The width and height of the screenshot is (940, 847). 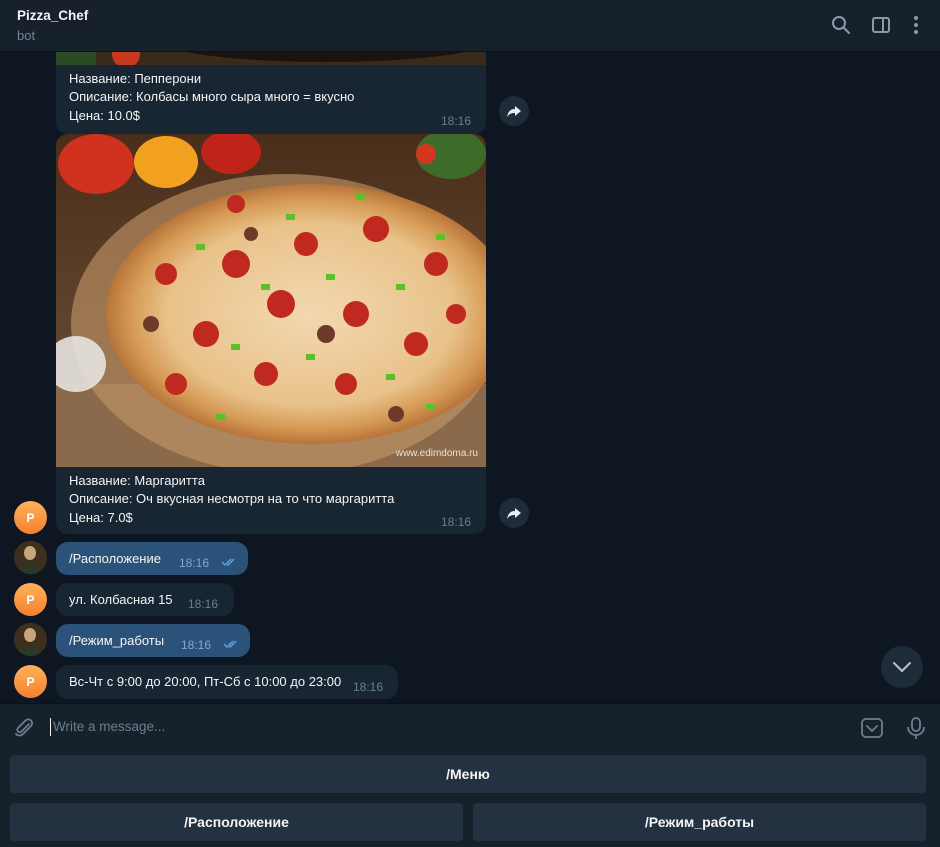 I want to click on incoming-message: ул. Колбасная 15 18:16, so click(x=145, y=599).